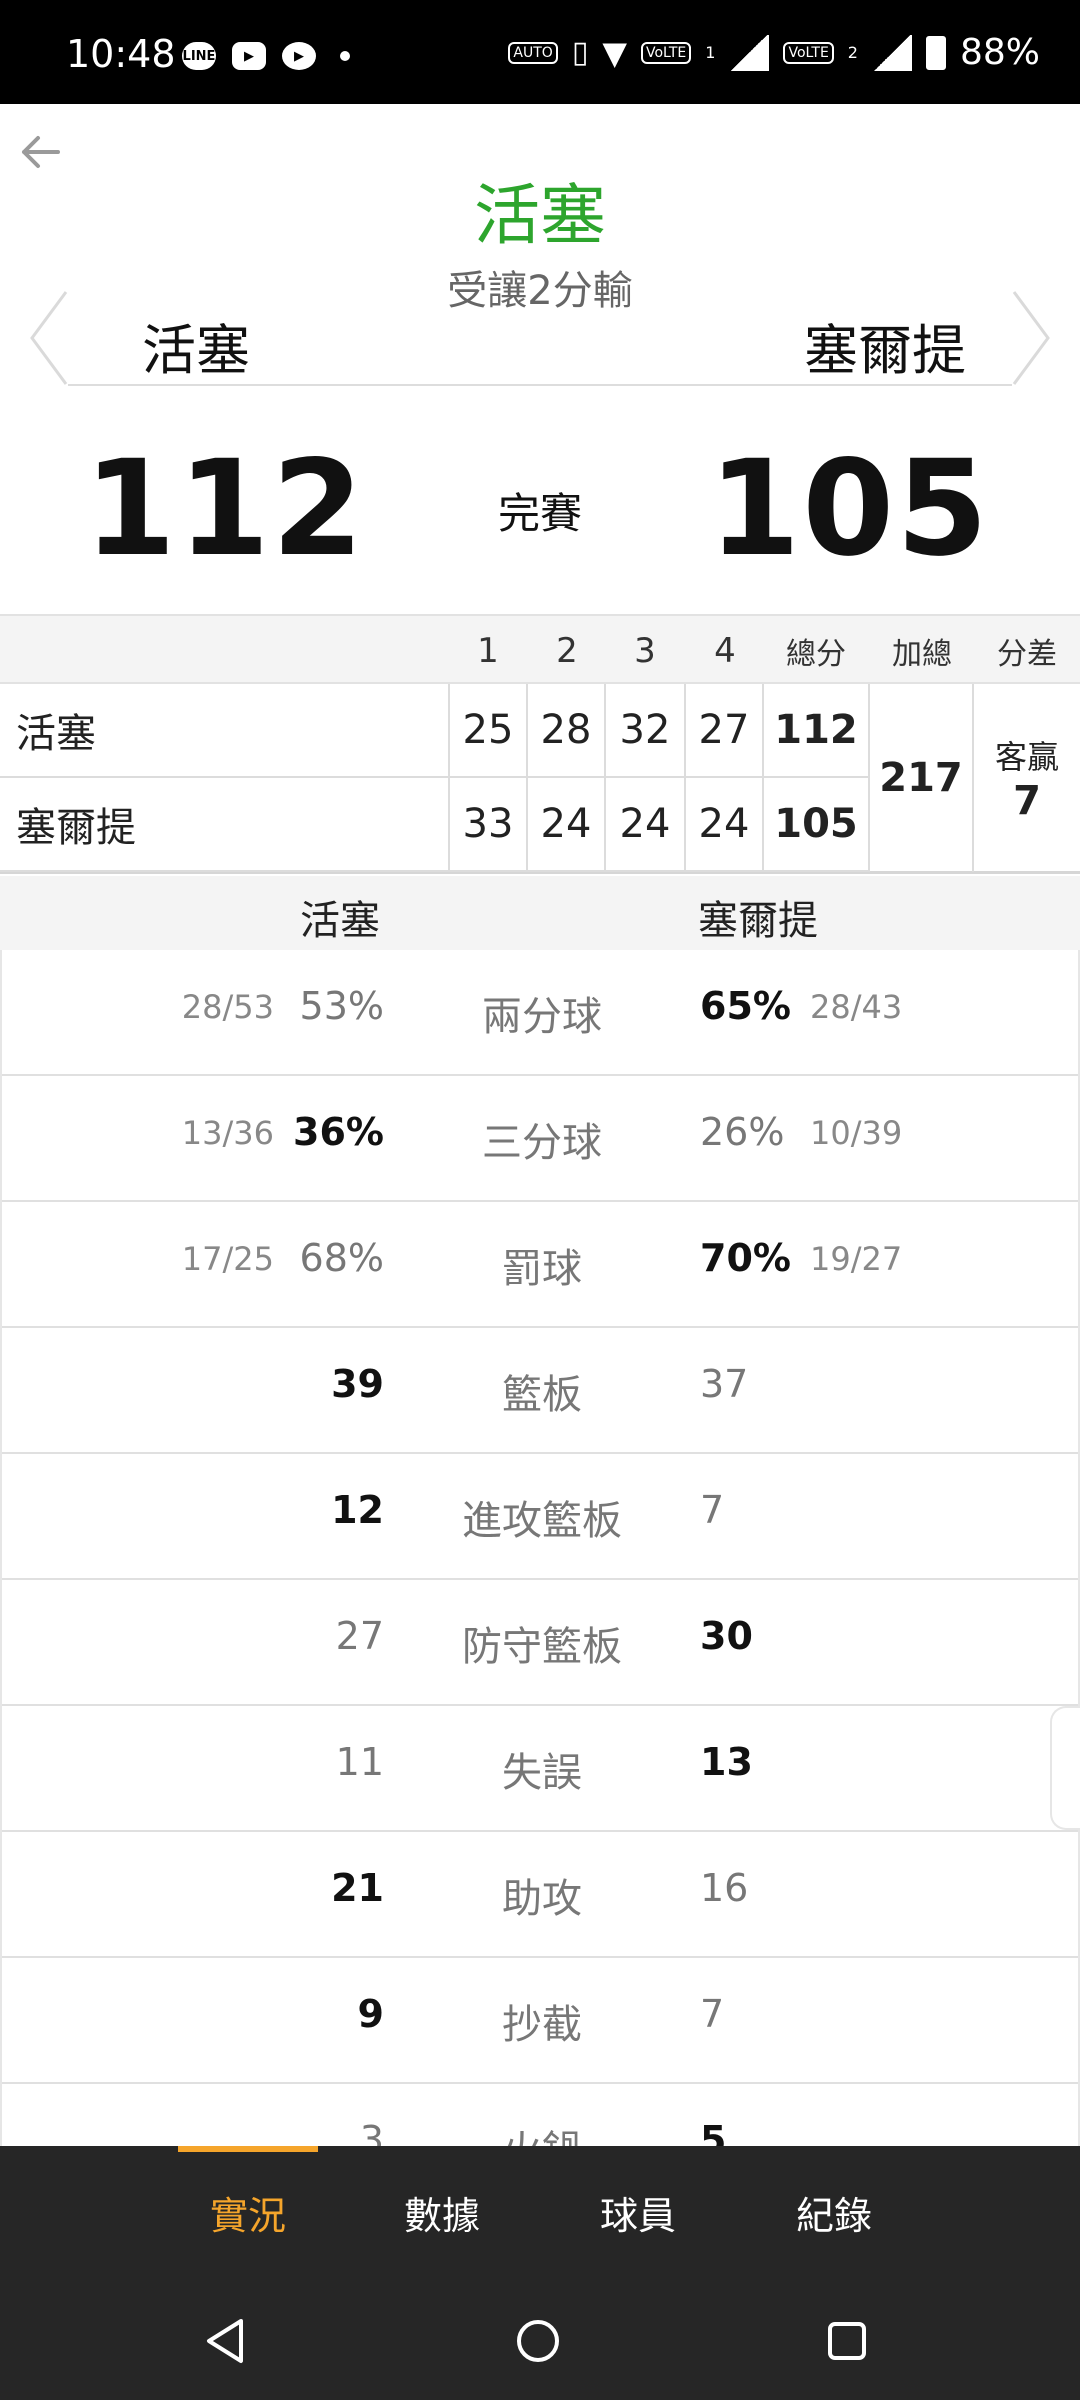 The width and height of the screenshot is (1080, 2400). Describe the element at coordinates (540, 2115) in the screenshot. I see `stat-row: 3火鍋5` at that location.